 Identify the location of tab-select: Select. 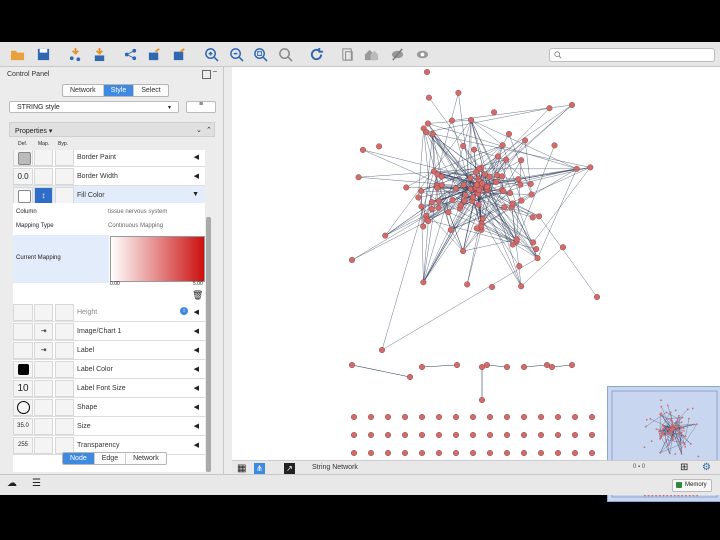
(150, 90).